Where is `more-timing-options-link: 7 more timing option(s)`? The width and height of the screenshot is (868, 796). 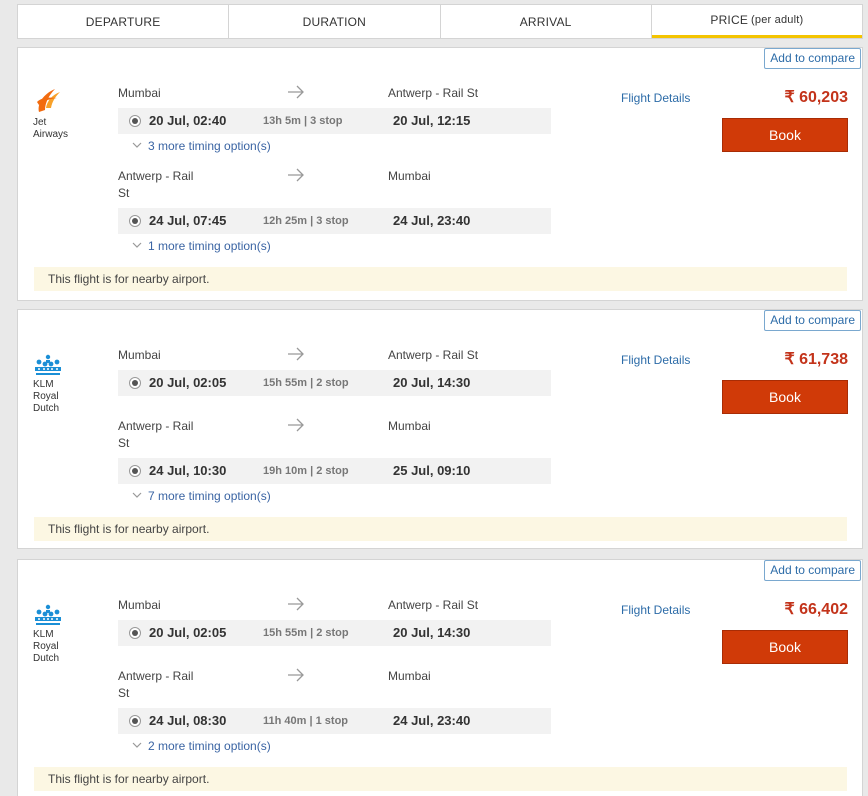 more-timing-options-link: 7 more timing option(s) is located at coordinates (201, 496).